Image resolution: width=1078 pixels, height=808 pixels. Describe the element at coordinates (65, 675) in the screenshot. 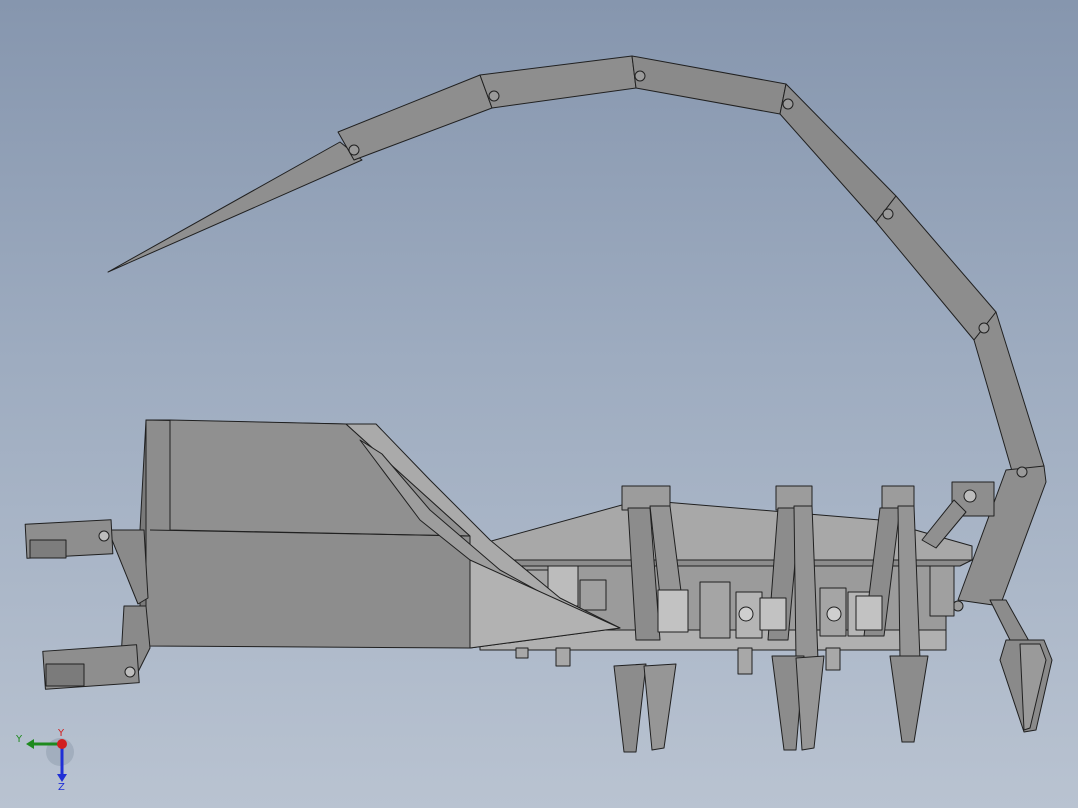

I see `claw-lower-finger` at that location.